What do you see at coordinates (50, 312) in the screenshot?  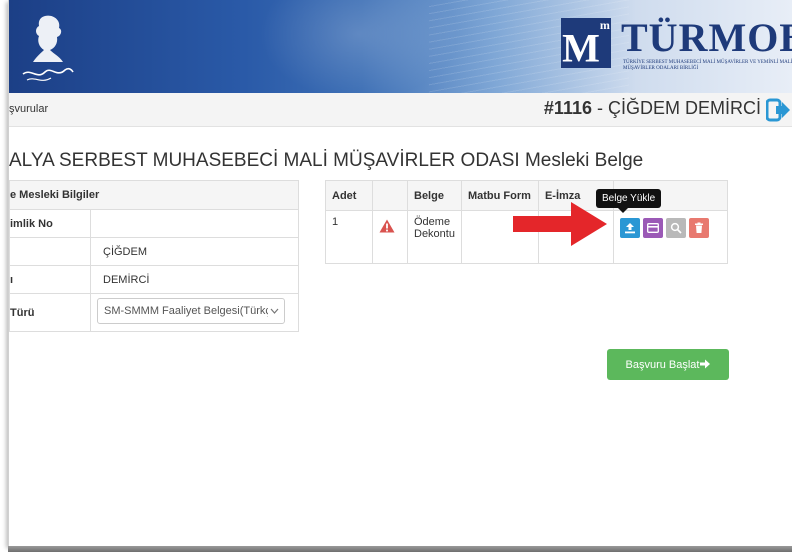 I see `field-label: Türü` at bounding box center [50, 312].